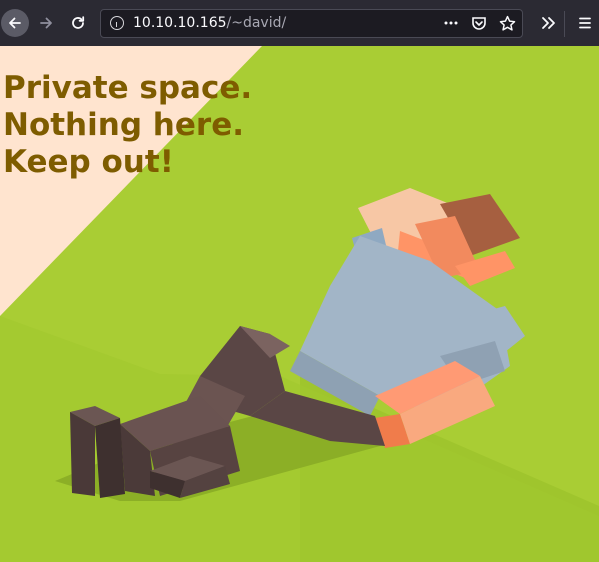 The image size is (599, 562). I want to click on address-bar: 10.10.10.165/~david/, so click(311, 23).